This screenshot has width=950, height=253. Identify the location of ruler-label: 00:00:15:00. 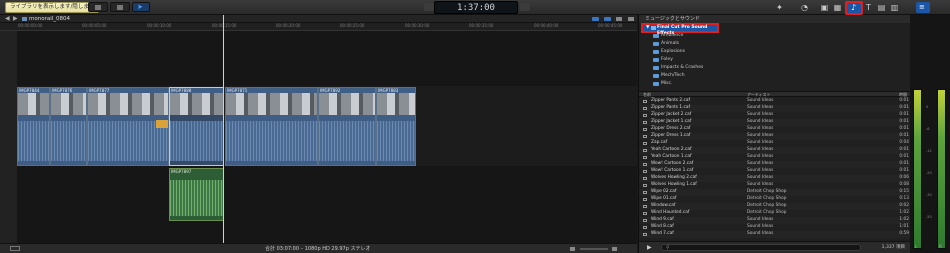
(224, 25).